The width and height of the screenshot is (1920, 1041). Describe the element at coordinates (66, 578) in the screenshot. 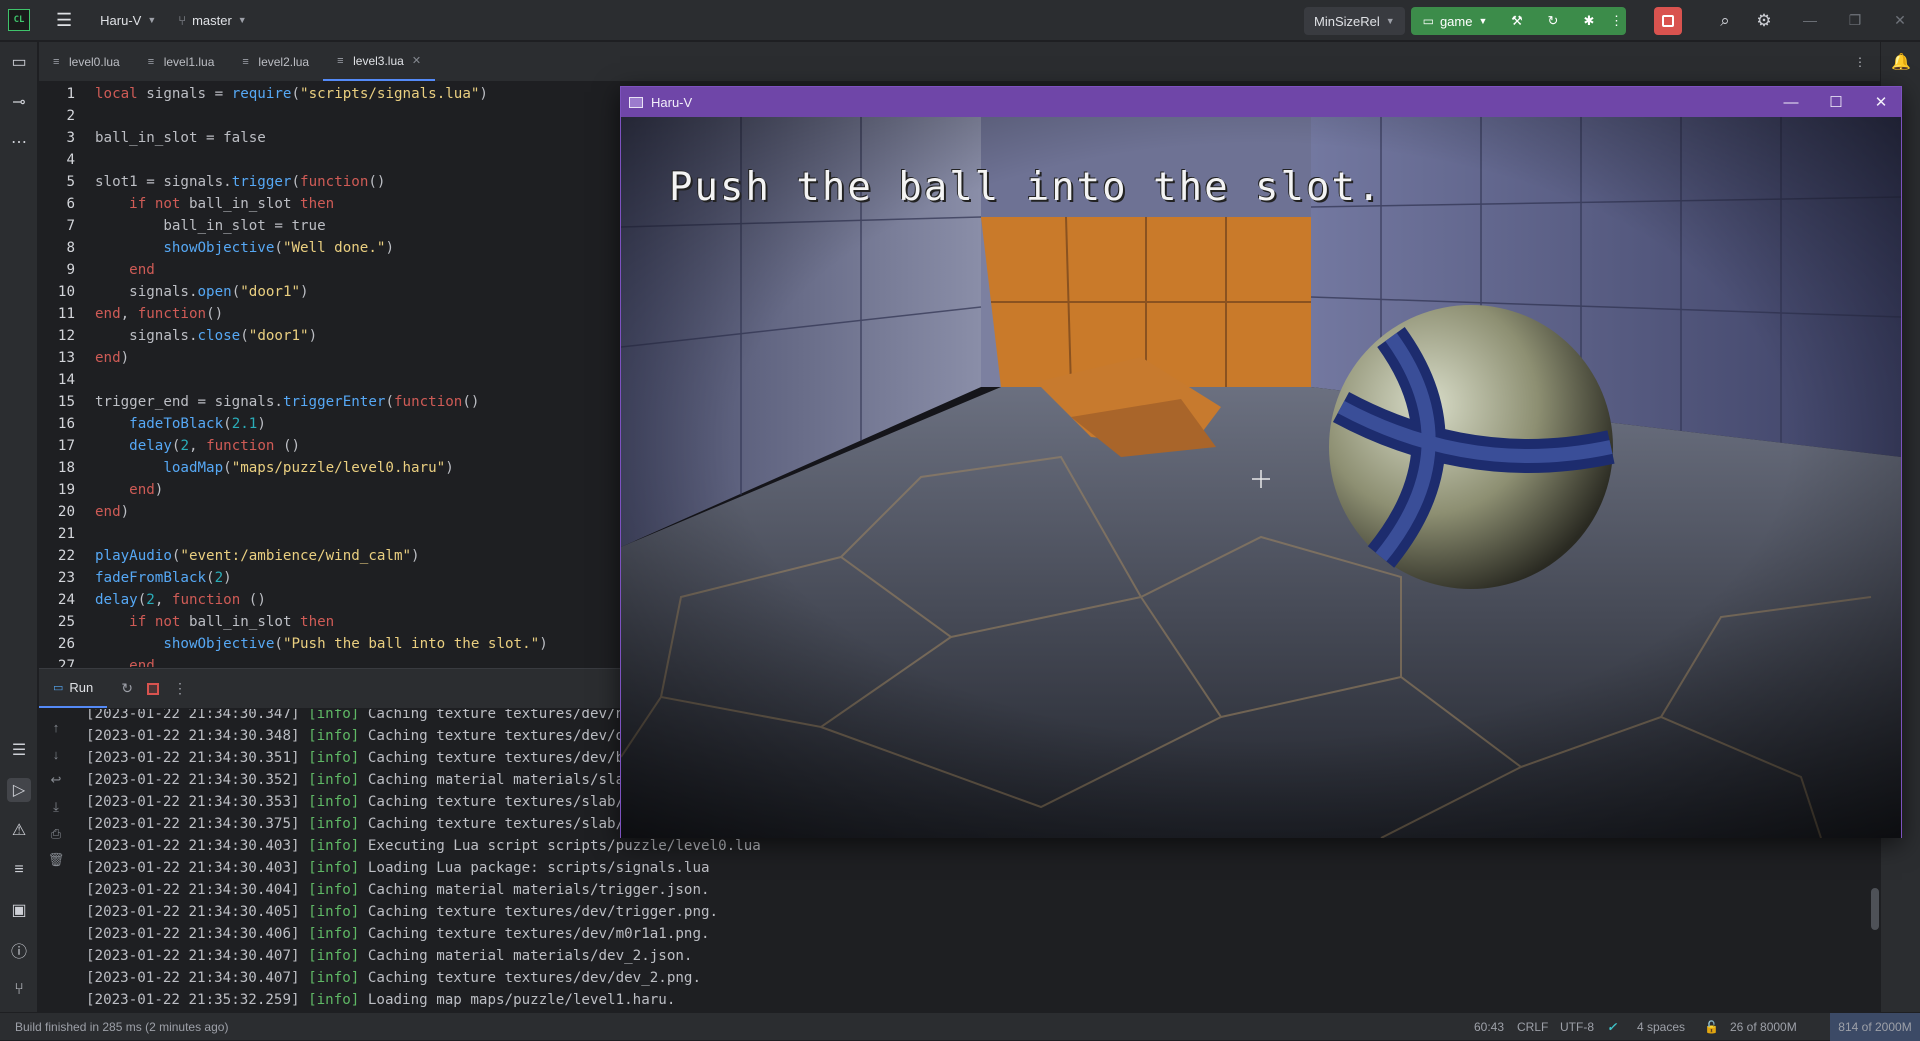

I see `line-number: 23` at that location.